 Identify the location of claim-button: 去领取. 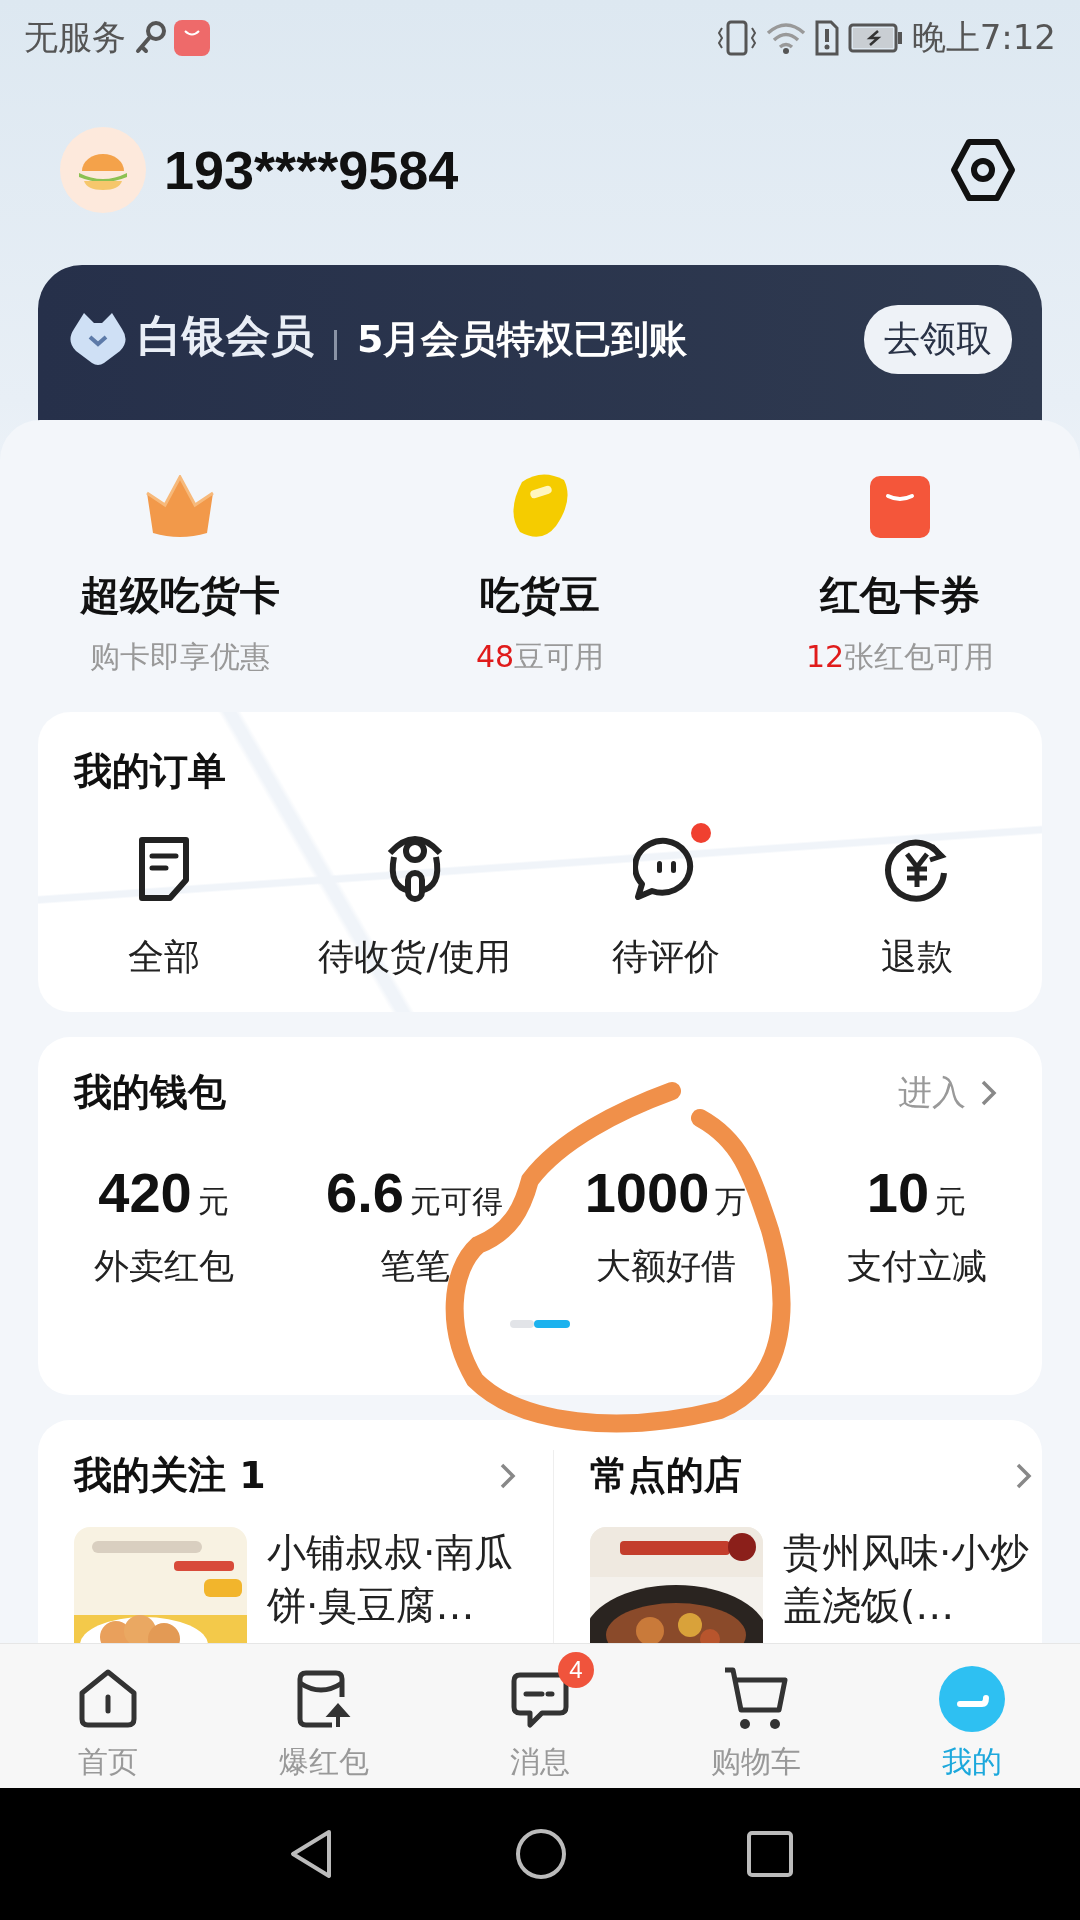
(938, 339).